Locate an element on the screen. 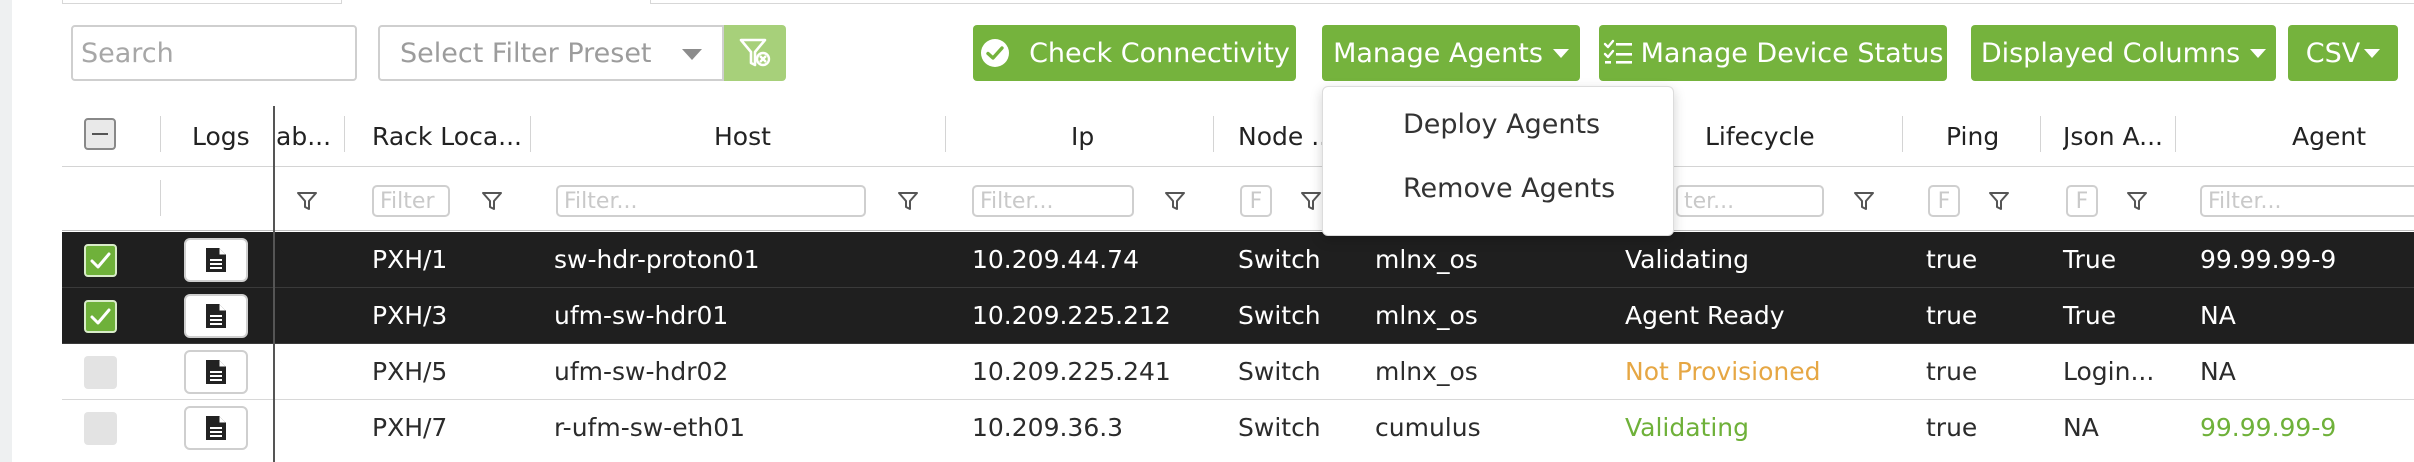  node-filter-input: F is located at coordinates (1256, 201).